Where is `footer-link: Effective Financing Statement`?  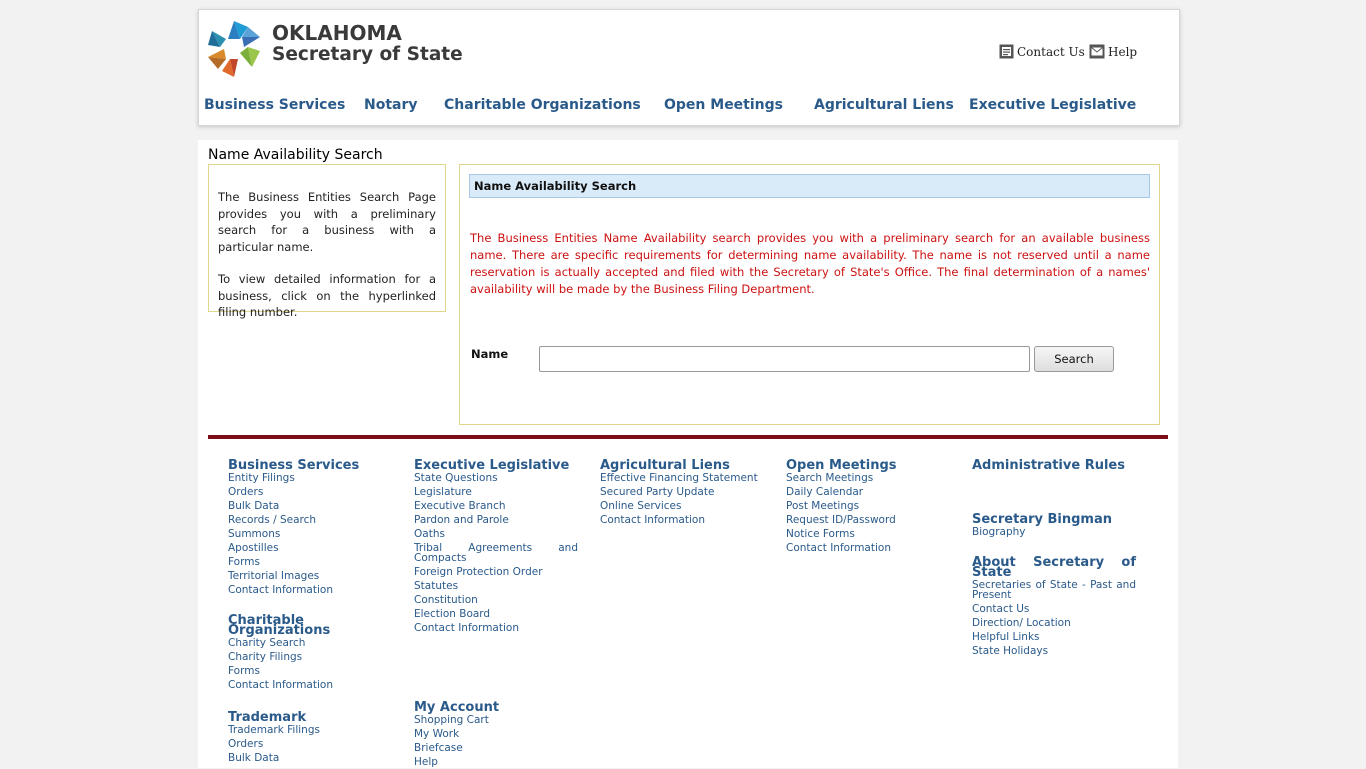 footer-link: Effective Financing Statement is located at coordinates (682, 478).